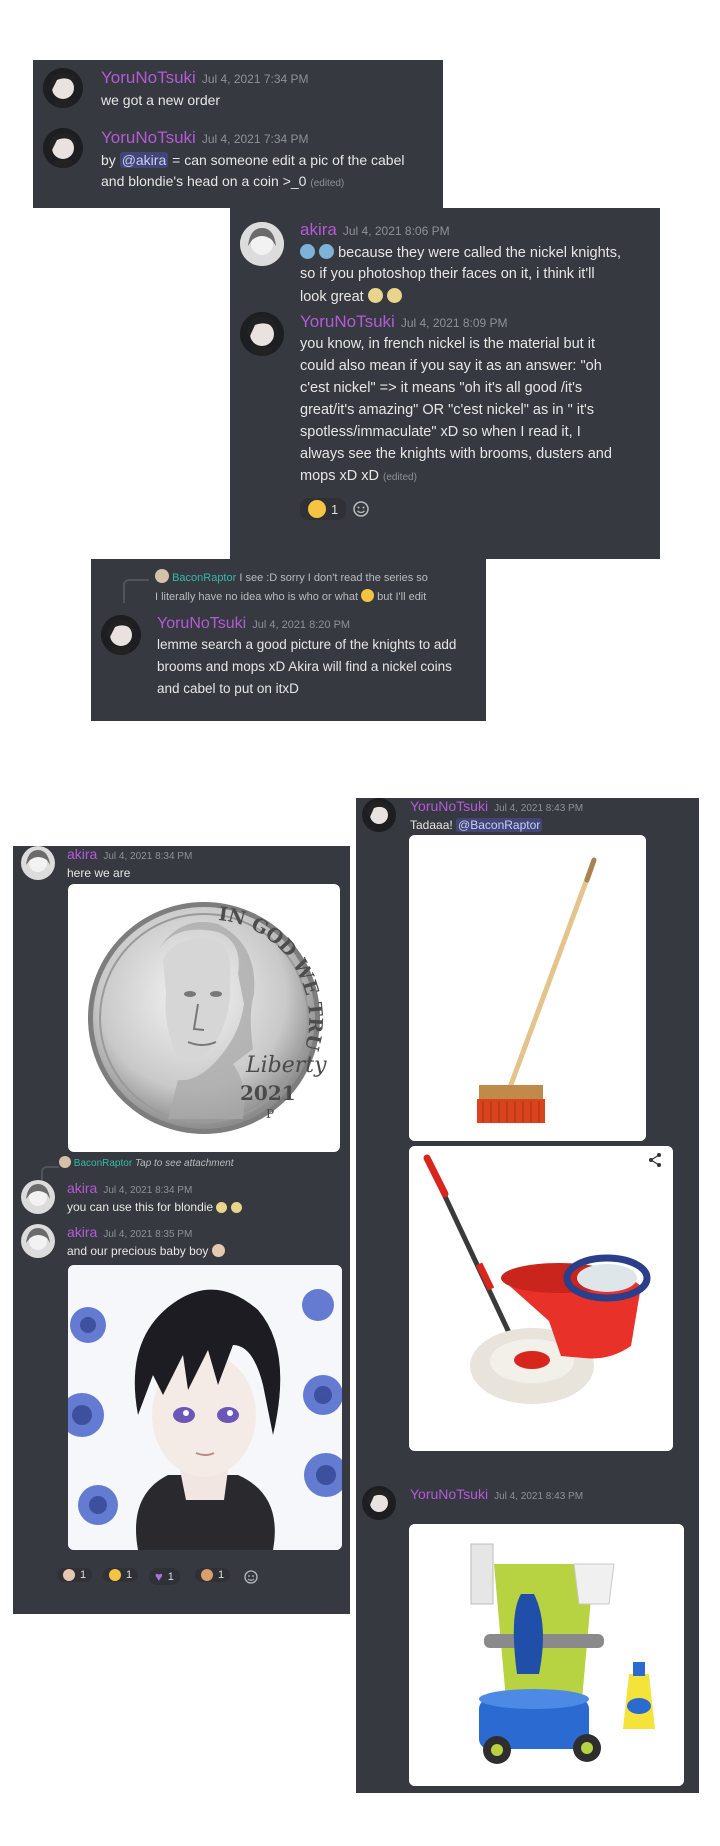  What do you see at coordinates (213, 1575) in the screenshot?
I see `reaction-4: 1` at bounding box center [213, 1575].